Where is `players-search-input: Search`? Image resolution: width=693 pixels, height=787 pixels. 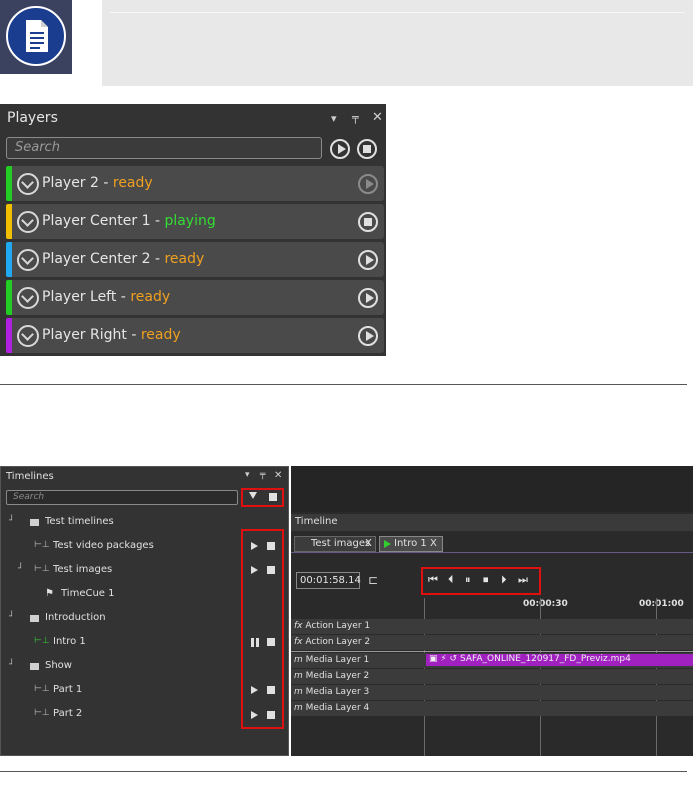 players-search-input: Search is located at coordinates (164, 148).